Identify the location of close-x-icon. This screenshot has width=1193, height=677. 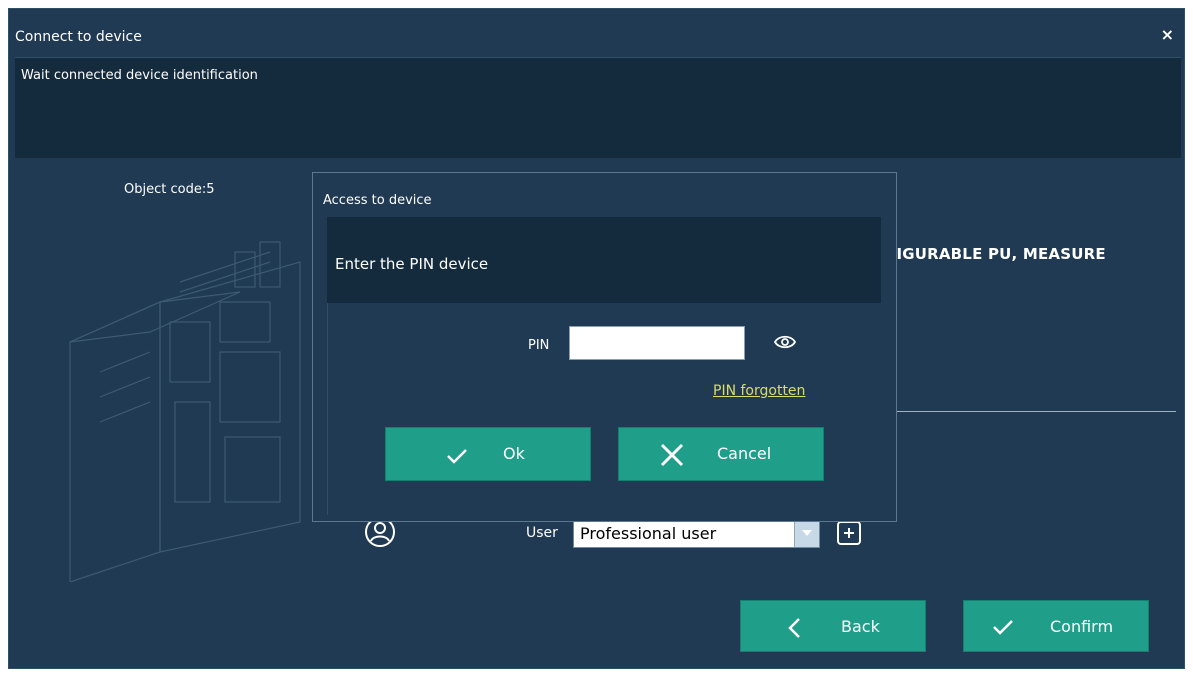
(672, 455).